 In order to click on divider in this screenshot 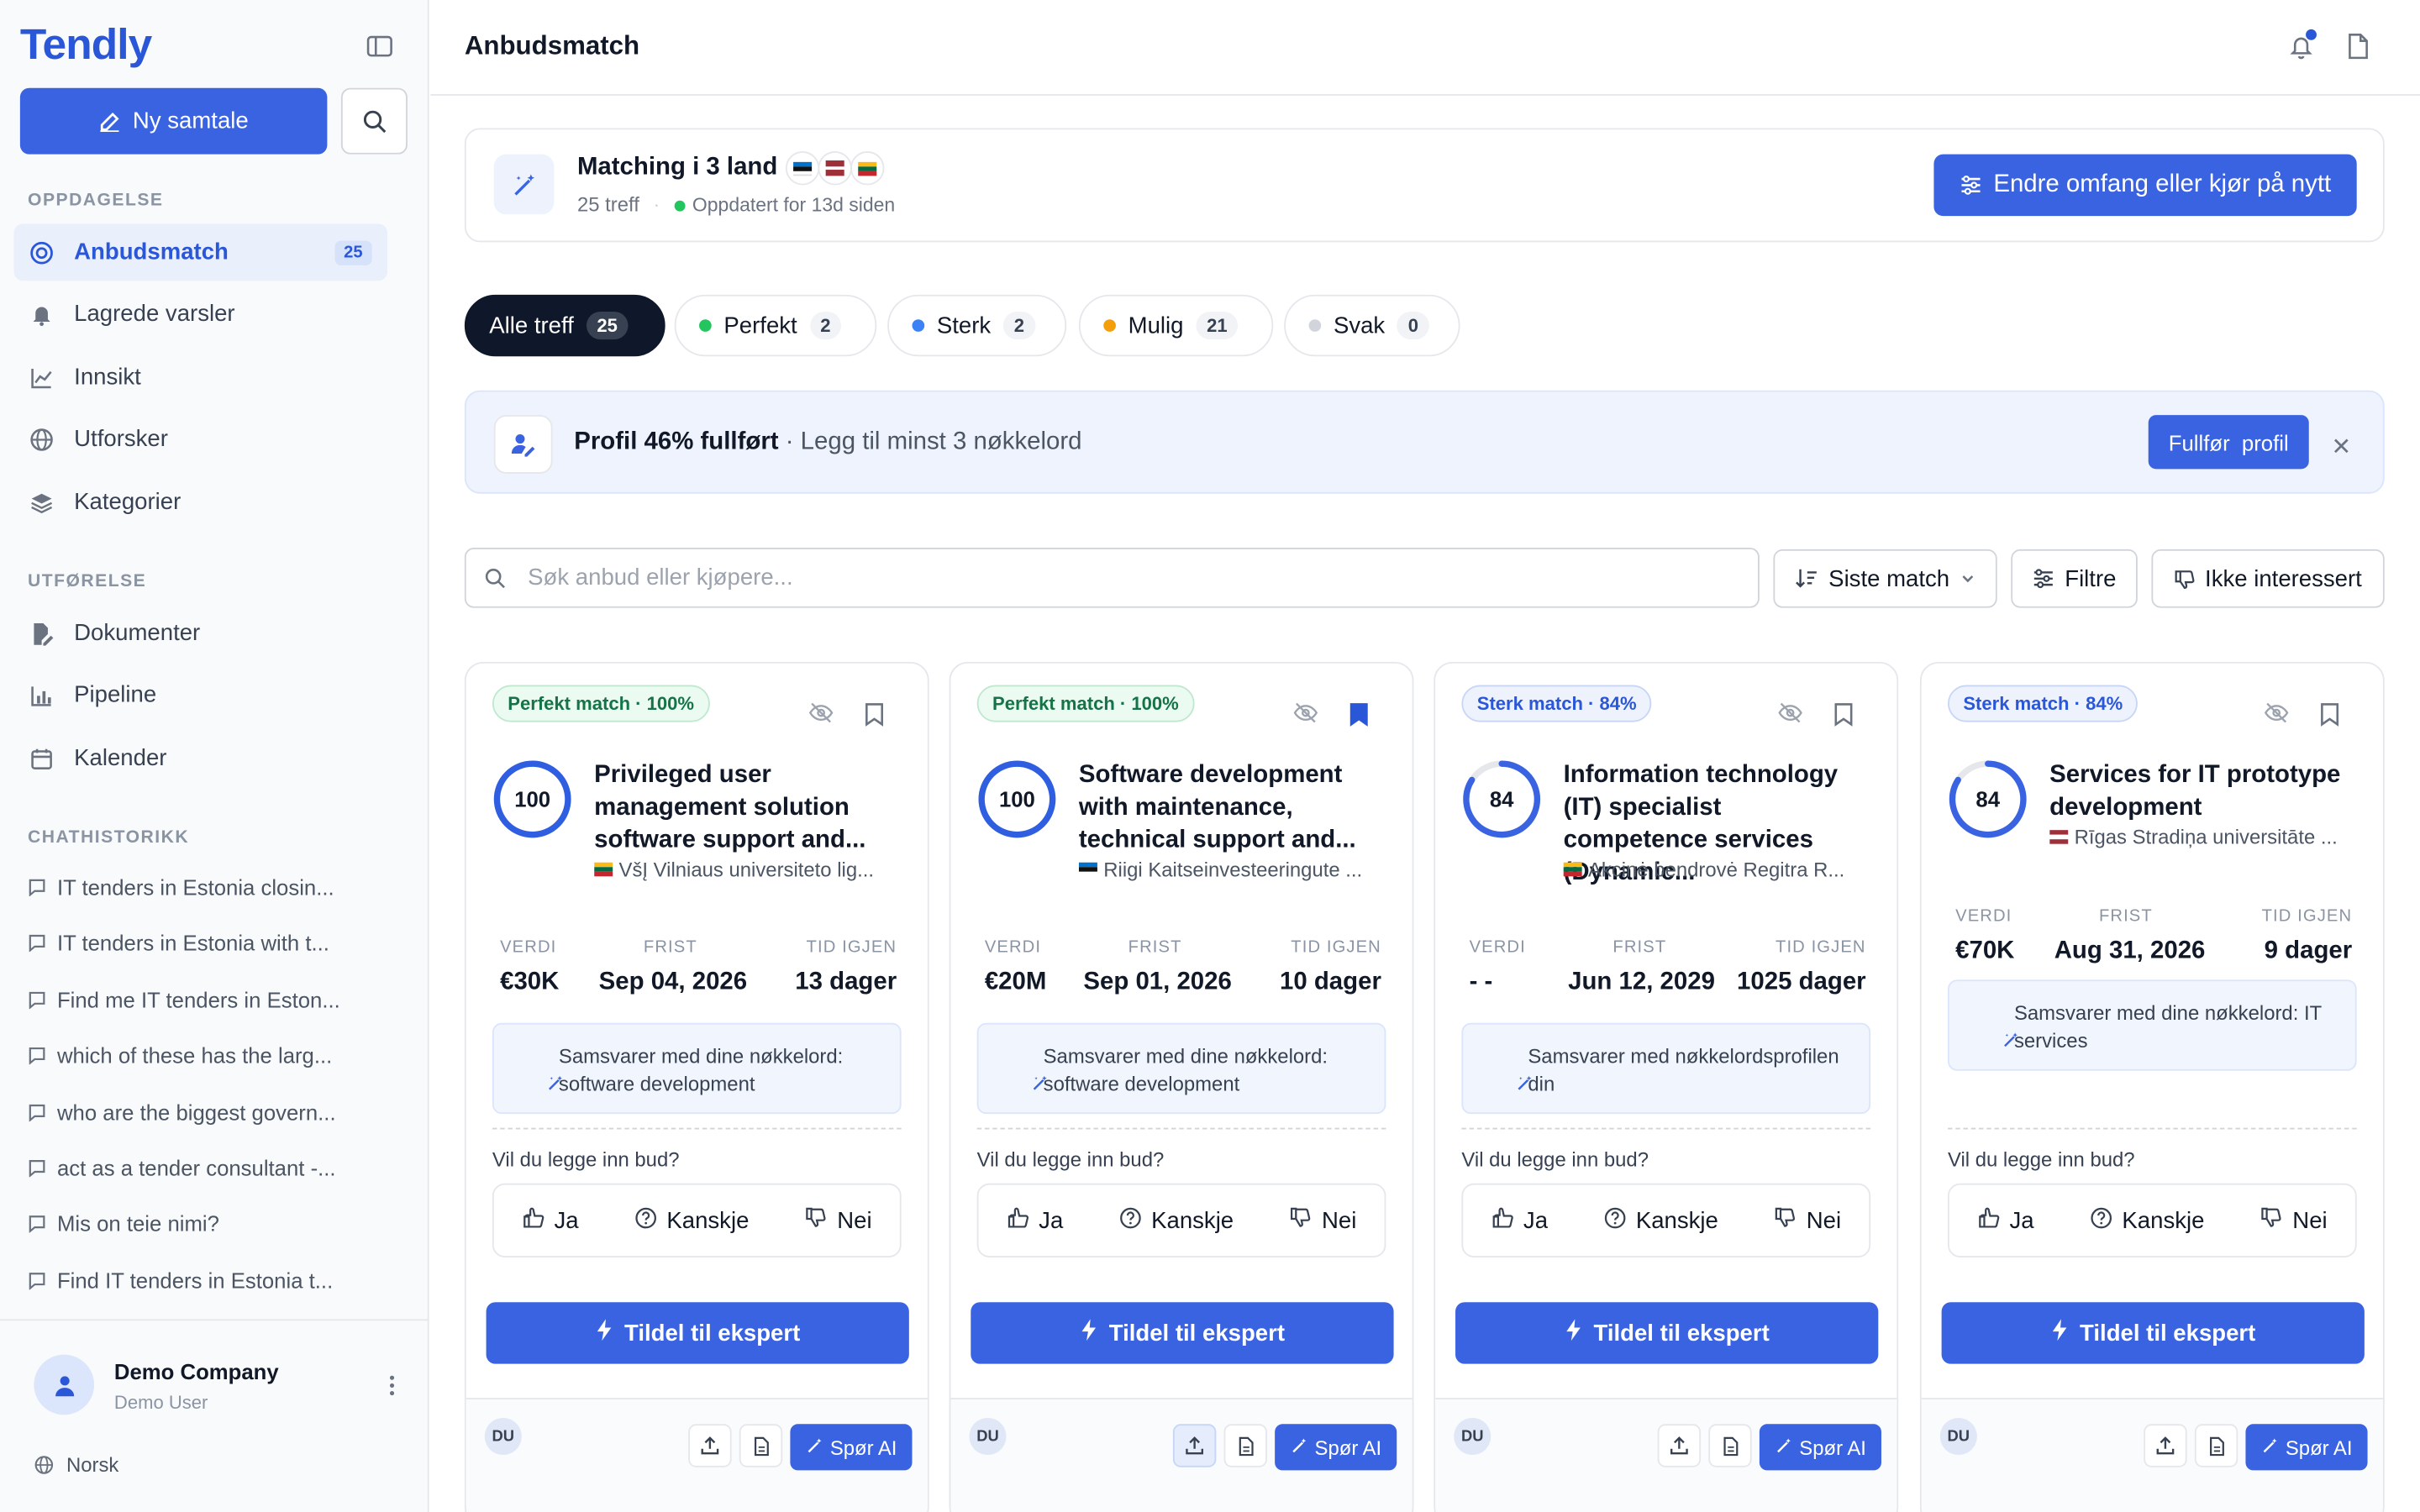, I will do `click(2152, 1128)`.